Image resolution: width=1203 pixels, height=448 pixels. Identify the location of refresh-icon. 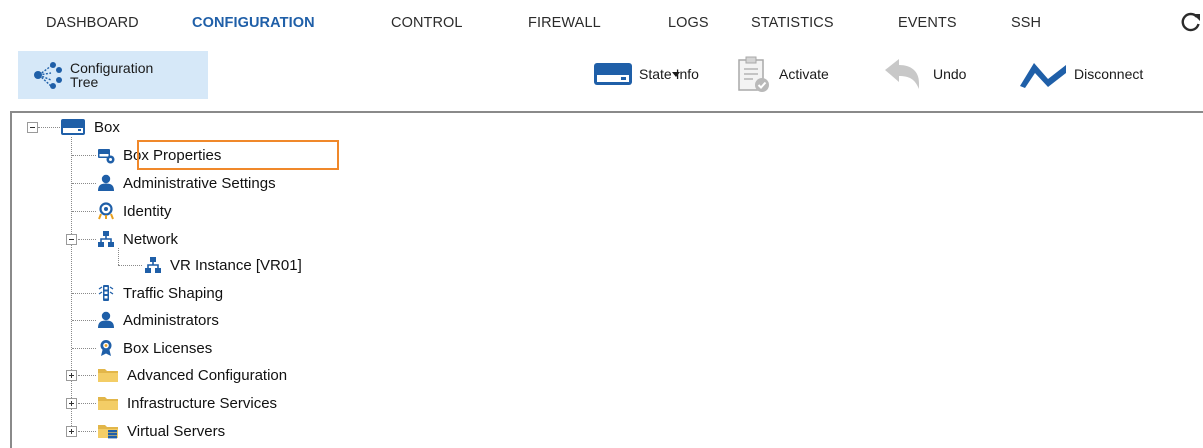
(1191, 22).